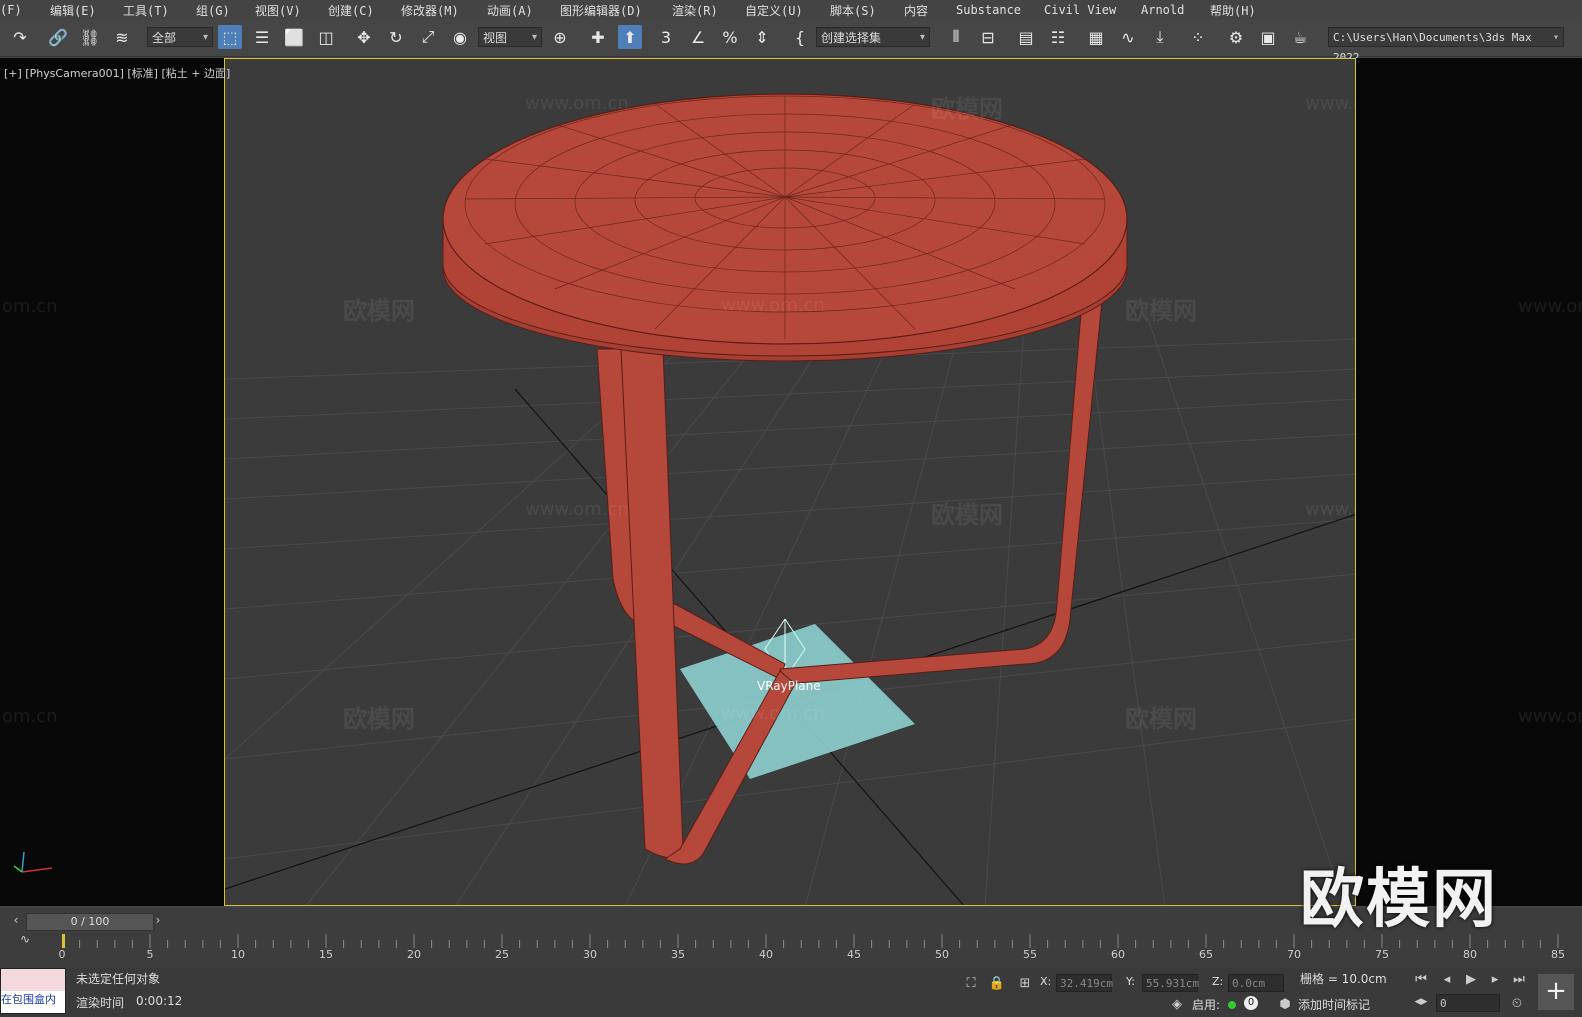  I want to click on rendered-frame-window-icon: ▣, so click(1268, 37).